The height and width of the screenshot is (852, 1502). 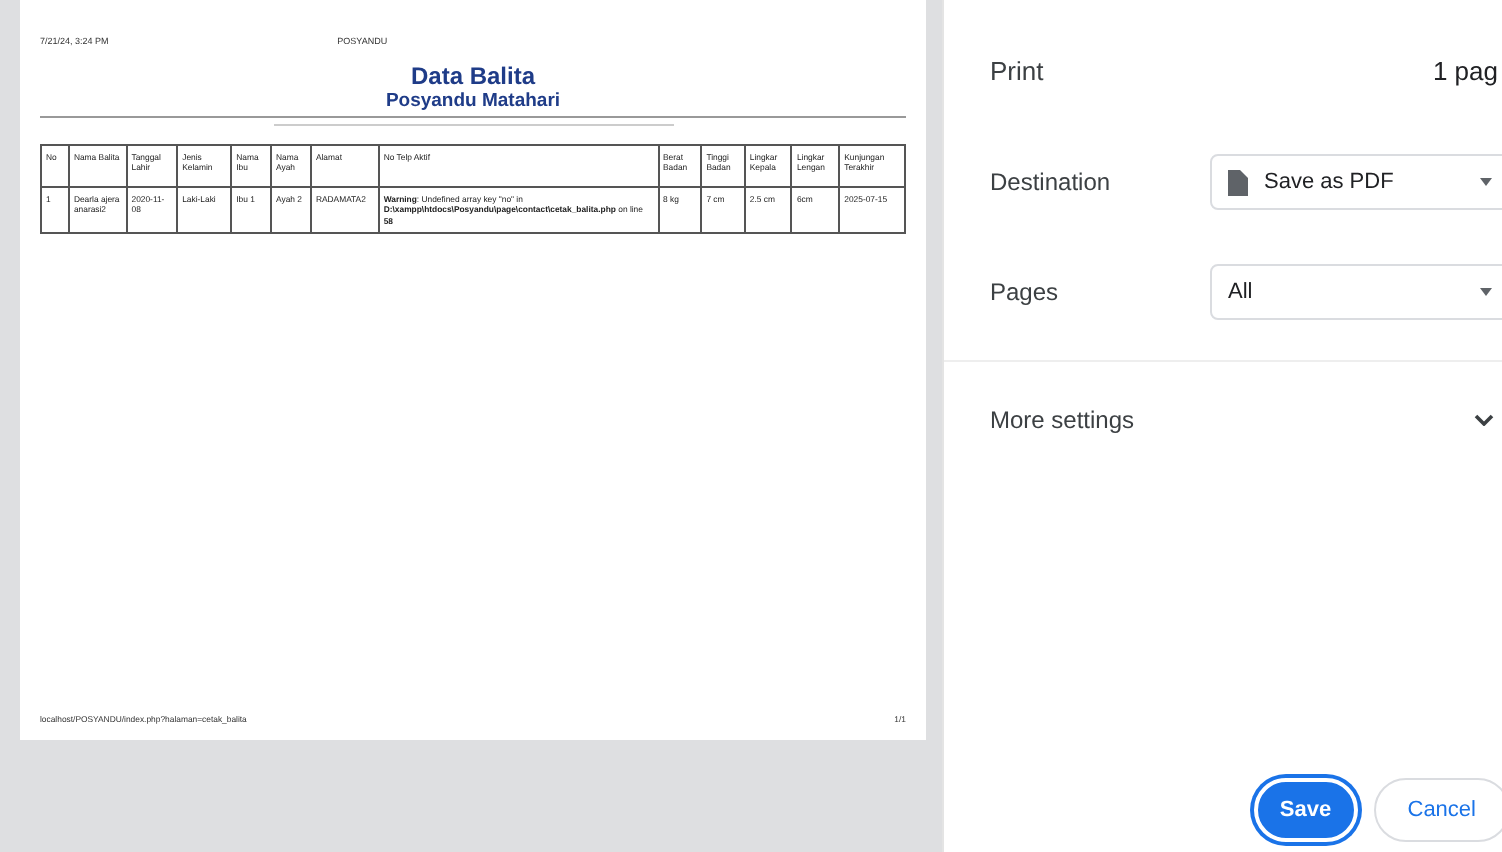 What do you see at coordinates (1484, 420) in the screenshot?
I see `chevron-down-icon` at bounding box center [1484, 420].